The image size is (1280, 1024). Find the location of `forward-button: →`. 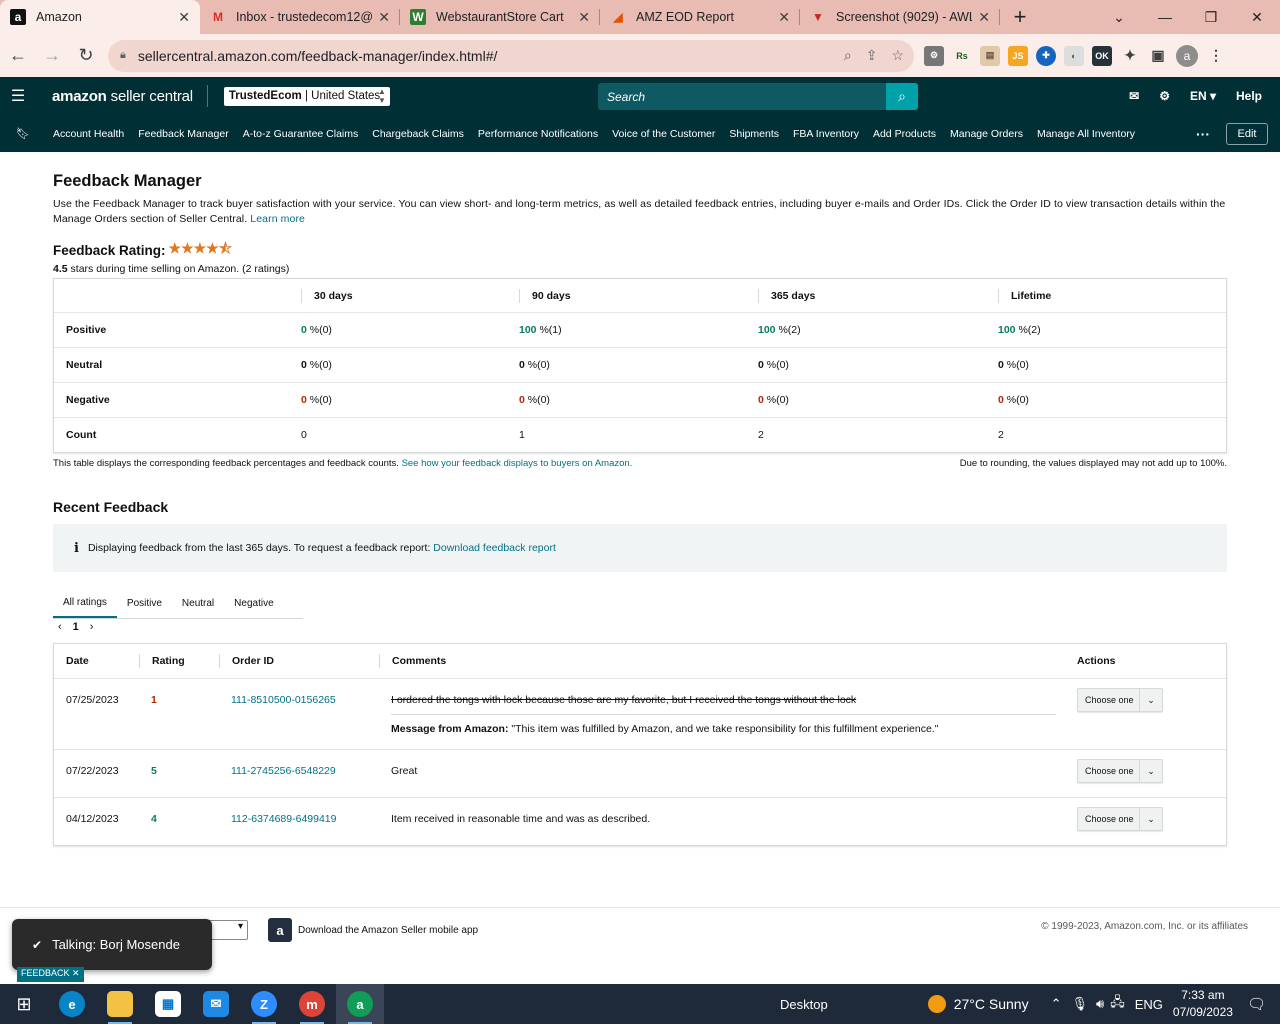

forward-button: → is located at coordinates (52, 56).